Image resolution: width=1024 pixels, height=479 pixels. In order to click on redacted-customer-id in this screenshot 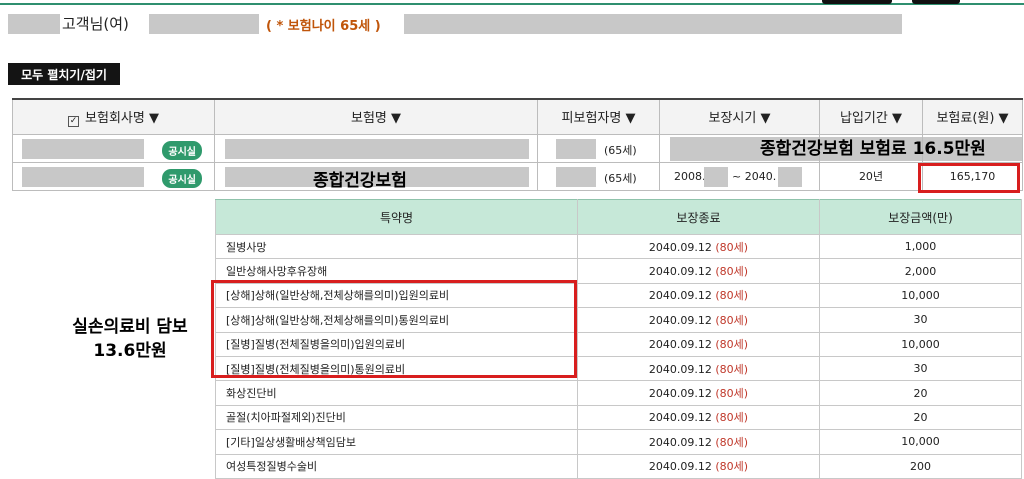, I will do `click(204, 24)`.